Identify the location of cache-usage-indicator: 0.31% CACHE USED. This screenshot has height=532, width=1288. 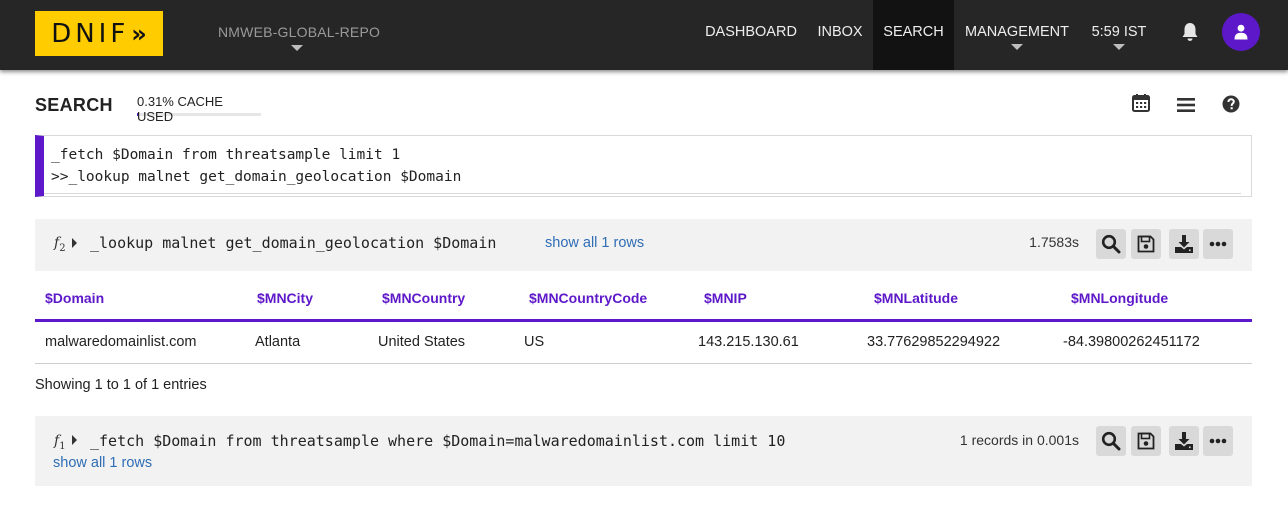
(199, 109).